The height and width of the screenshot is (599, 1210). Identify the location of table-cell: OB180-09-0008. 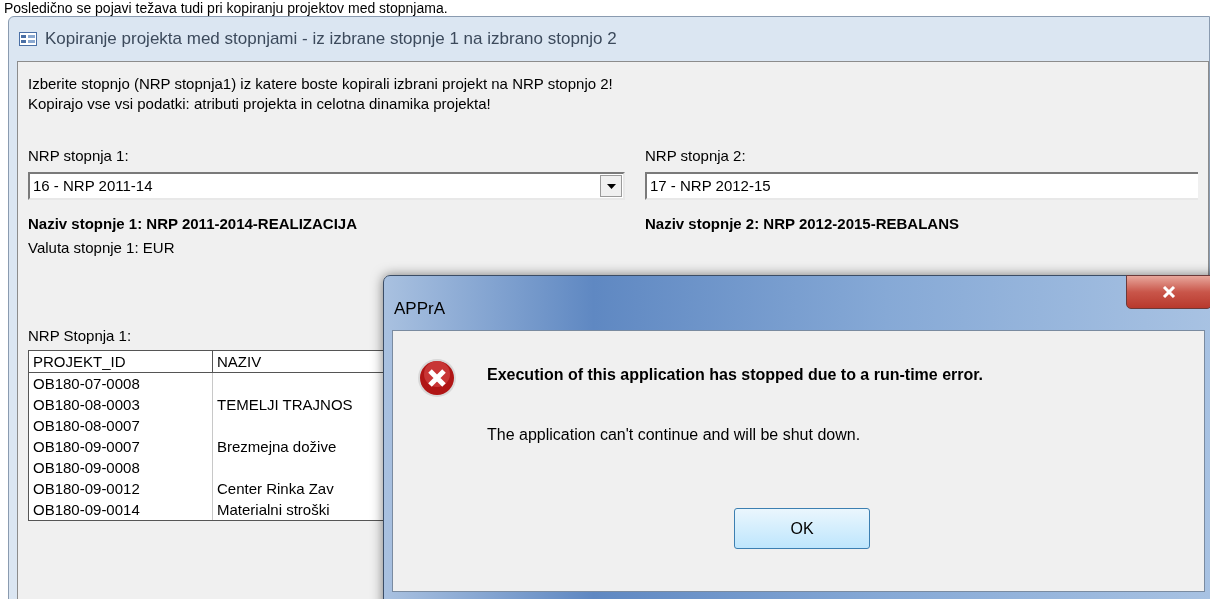
(86, 467).